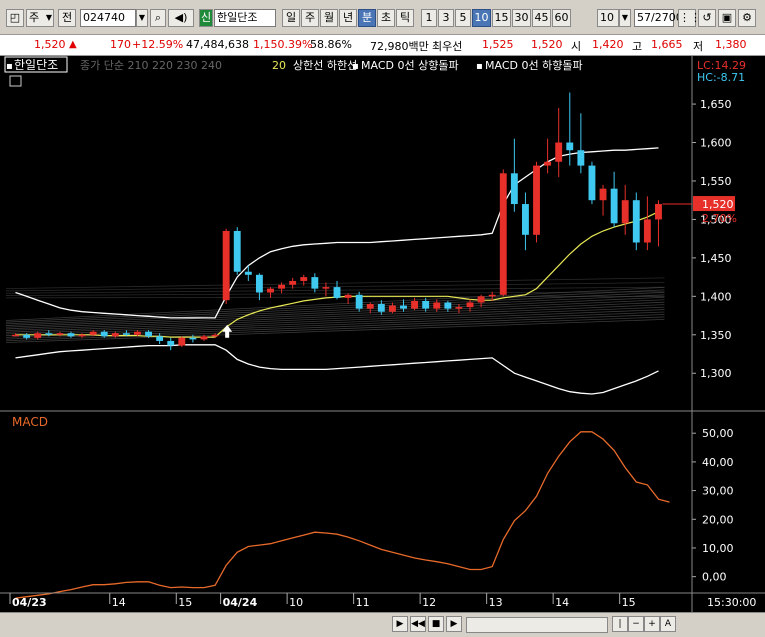  Describe the element at coordinates (689, 18) in the screenshot. I see `grid-icon: ⋮⋮` at that location.